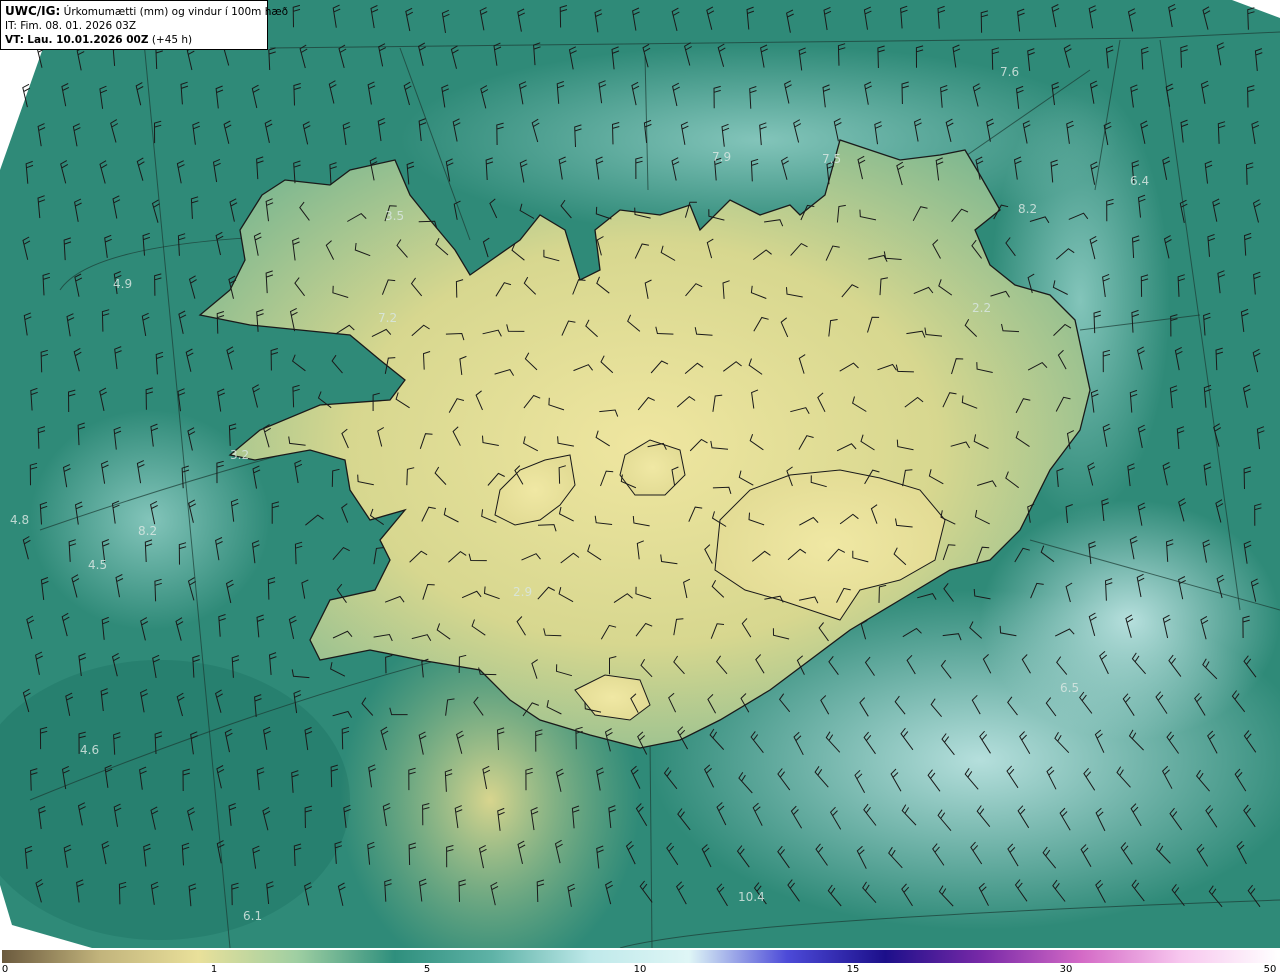 This screenshot has height=978, width=1280. I want to click on valid-time-line: VT: Lau. 10.01.2026 00Z (+45 h), so click(134, 40).